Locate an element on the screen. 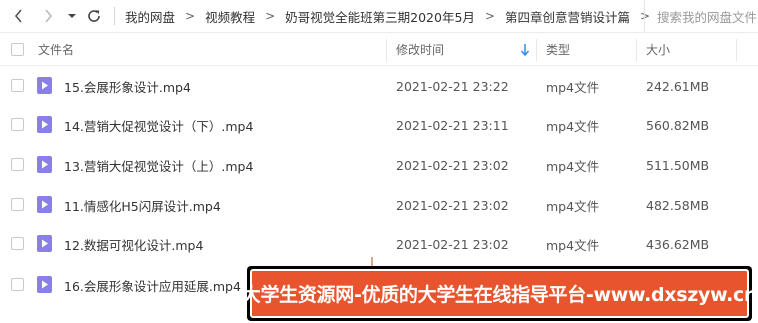 This screenshot has height=323, width=758. column-header-name: 文件名 is located at coordinates (56, 49).